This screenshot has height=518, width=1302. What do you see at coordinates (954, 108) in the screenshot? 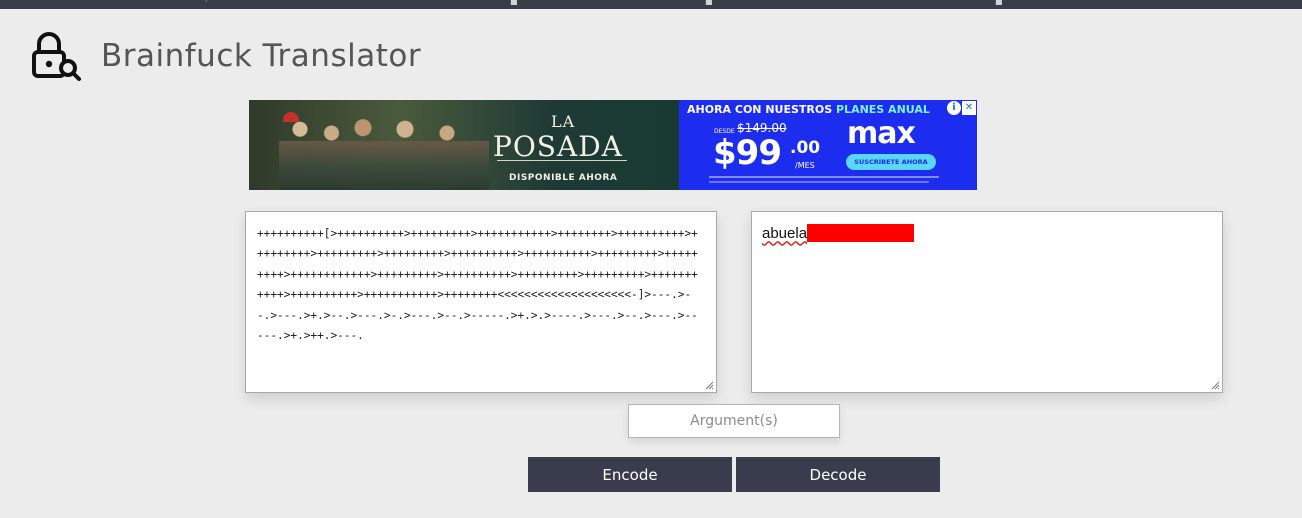
I see `ad-info-icon: i` at bounding box center [954, 108].